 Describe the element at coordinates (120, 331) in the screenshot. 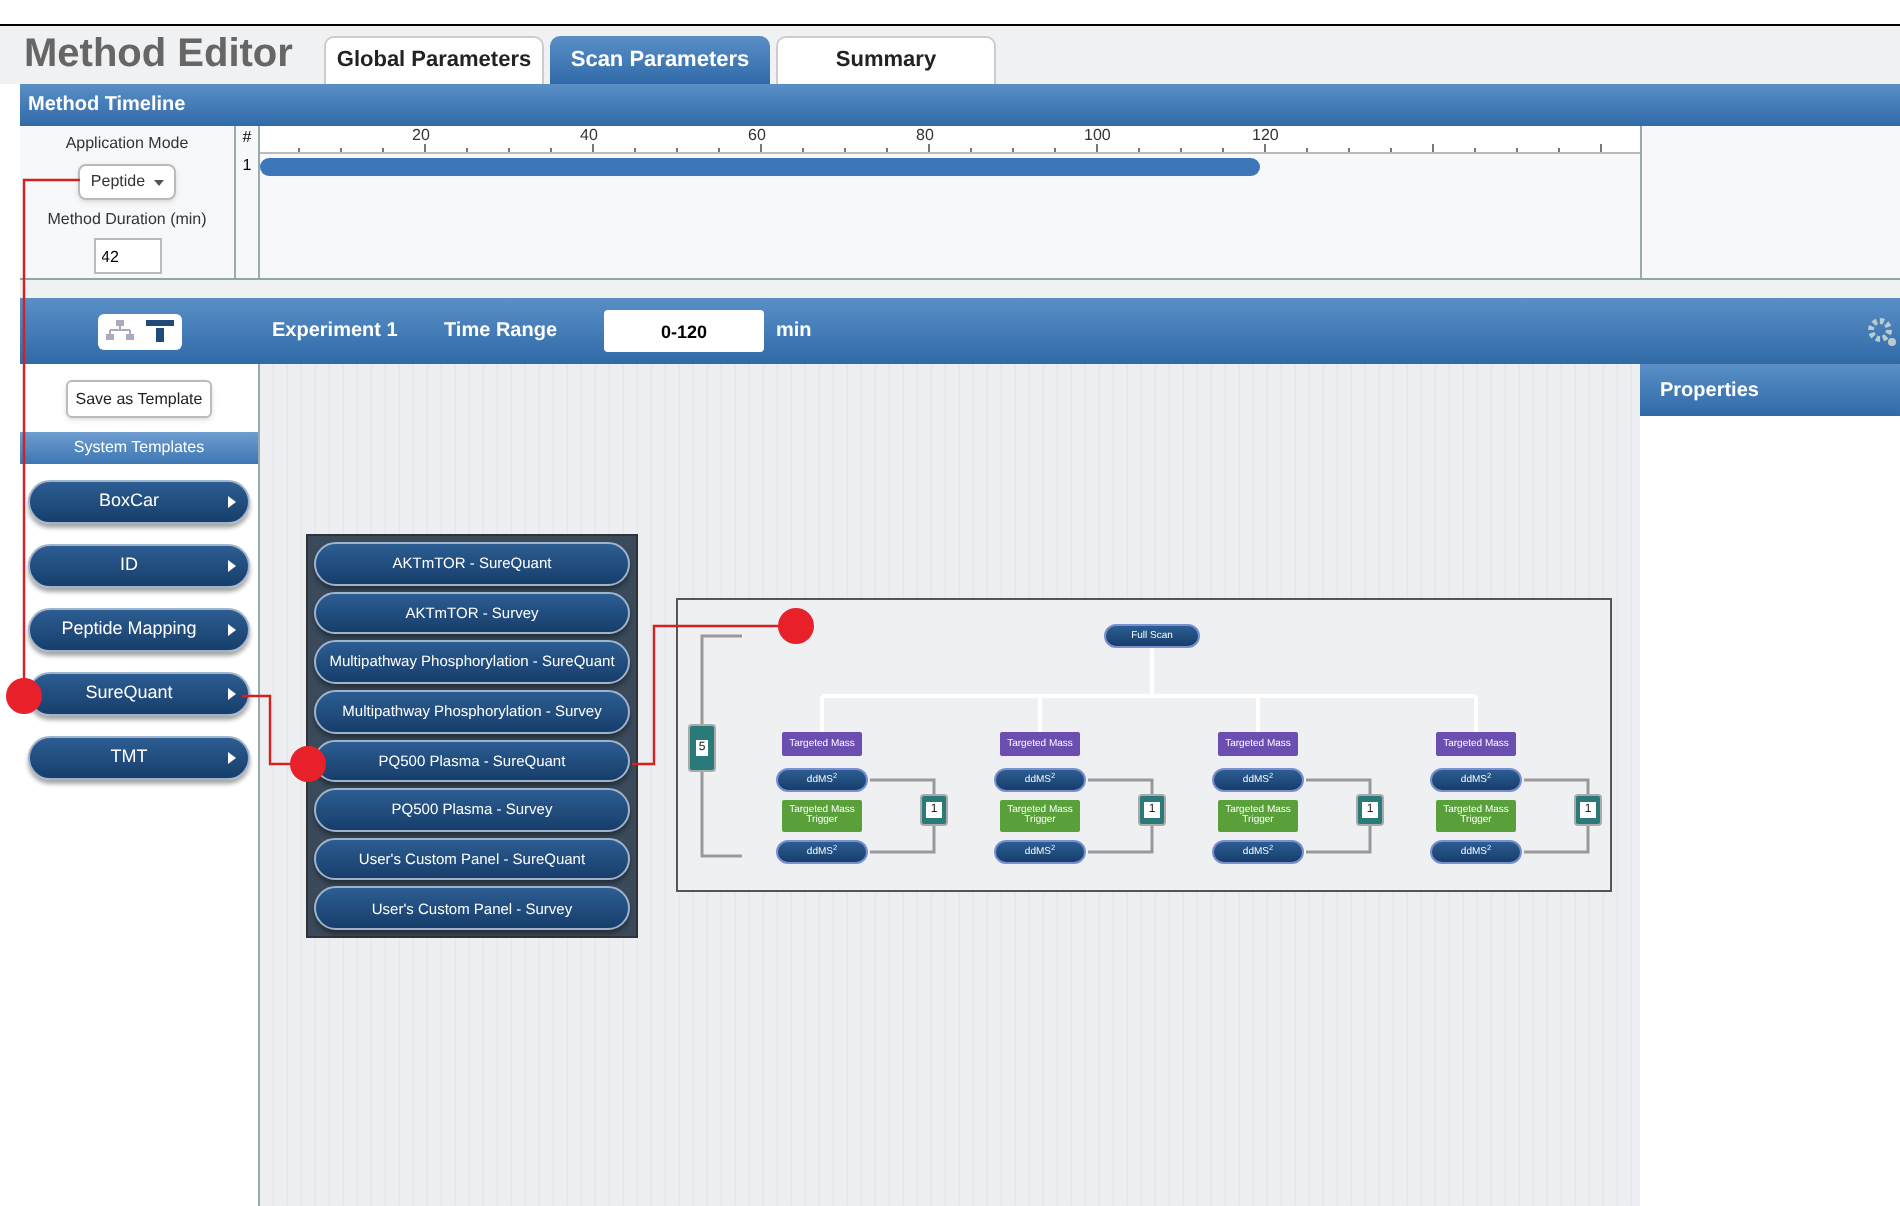

I see `hierarchy-icon` at that location.